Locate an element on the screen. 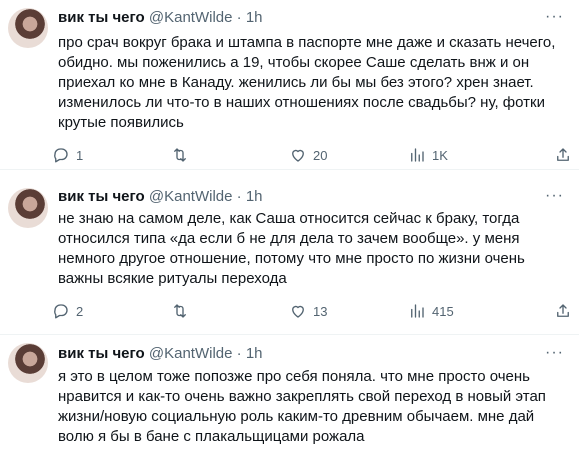 This screenshot has height=451, width=579. views-button: 415 is located at coordinates (431, 311).